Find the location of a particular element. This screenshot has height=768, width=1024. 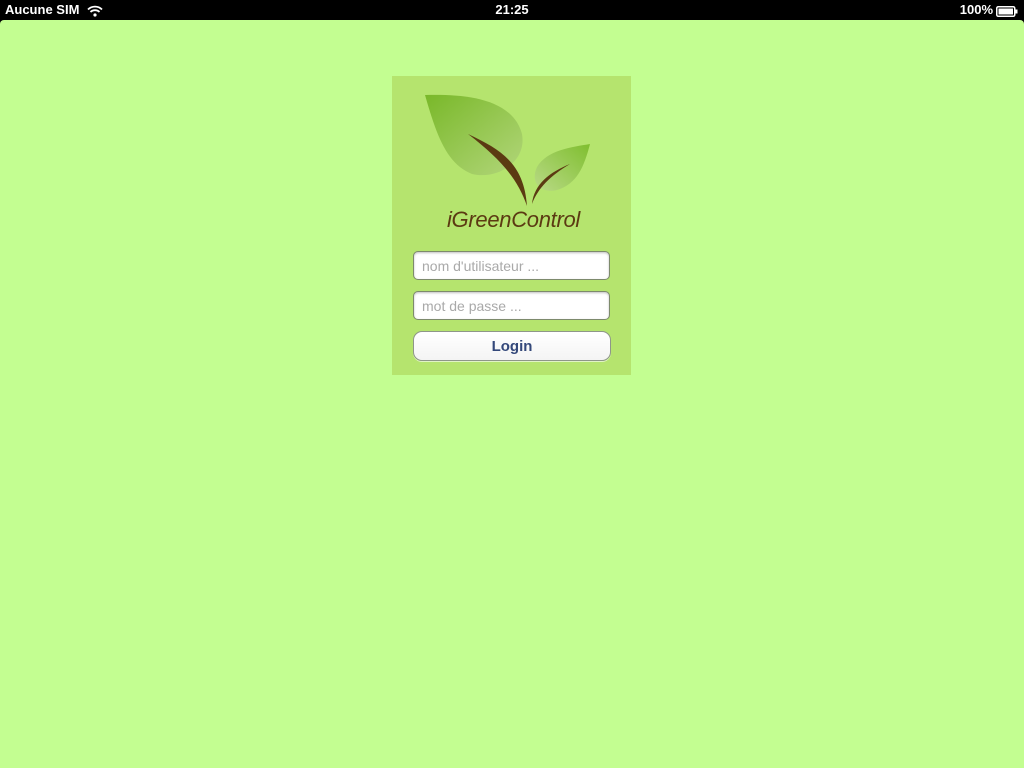

status-bar: Aucune SIM 21:25 100% is located at coordinates (512, 10).